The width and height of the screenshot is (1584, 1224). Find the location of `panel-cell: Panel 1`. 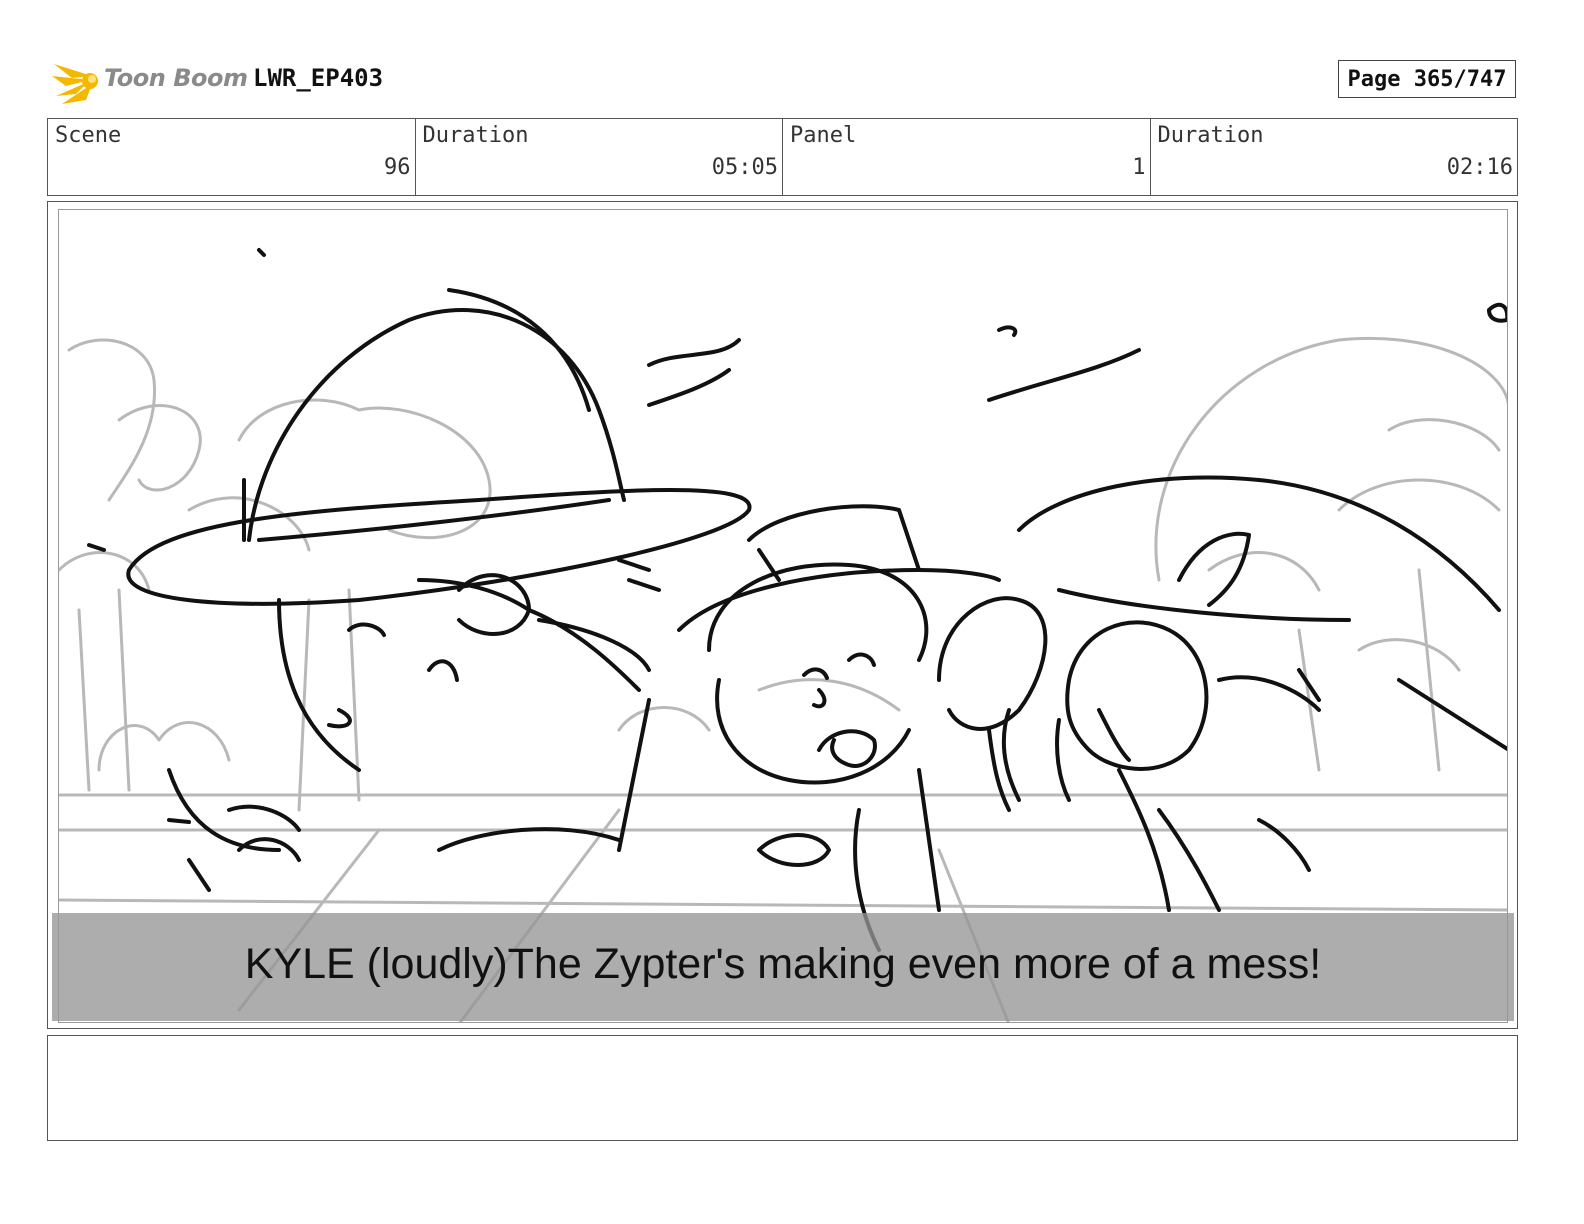

panel-cell: Panel 1 is located at coordinates (967, 157).